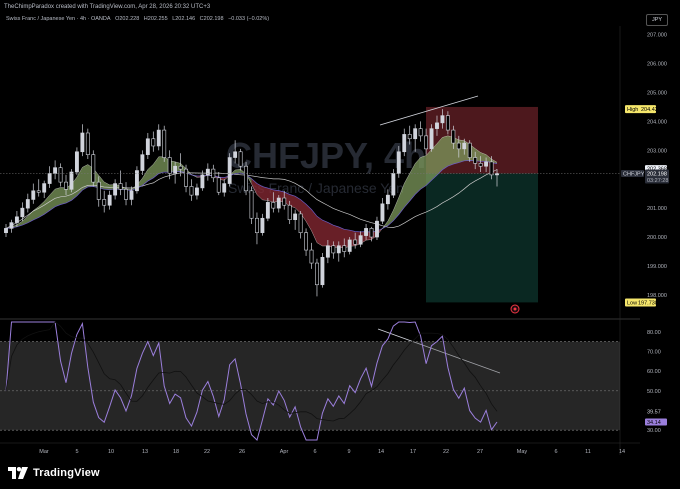  What do you see at coordinates (515, 309) in the screenshot?
I see `position-close-icon` at bounding box center [515, 309].